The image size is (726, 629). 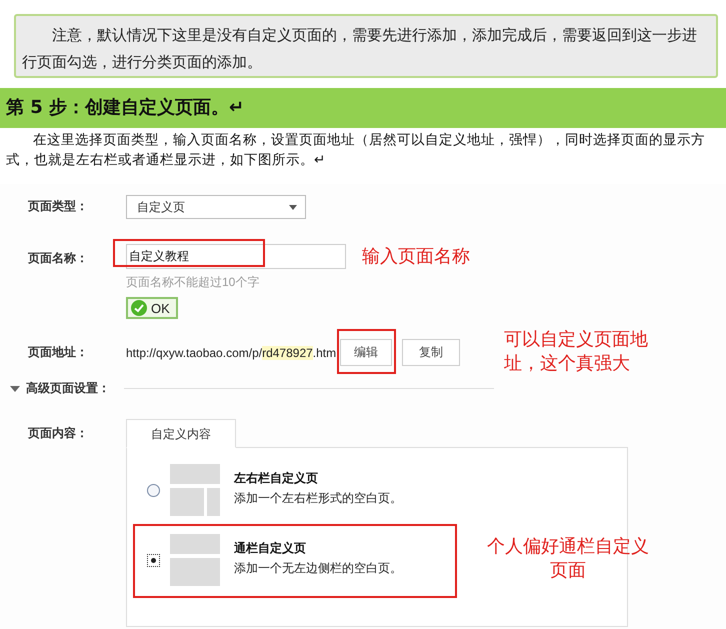 I want to click on page-url: http://qxyw.taobao.com/p/rd478927.htm, so click(x=231, y=353).